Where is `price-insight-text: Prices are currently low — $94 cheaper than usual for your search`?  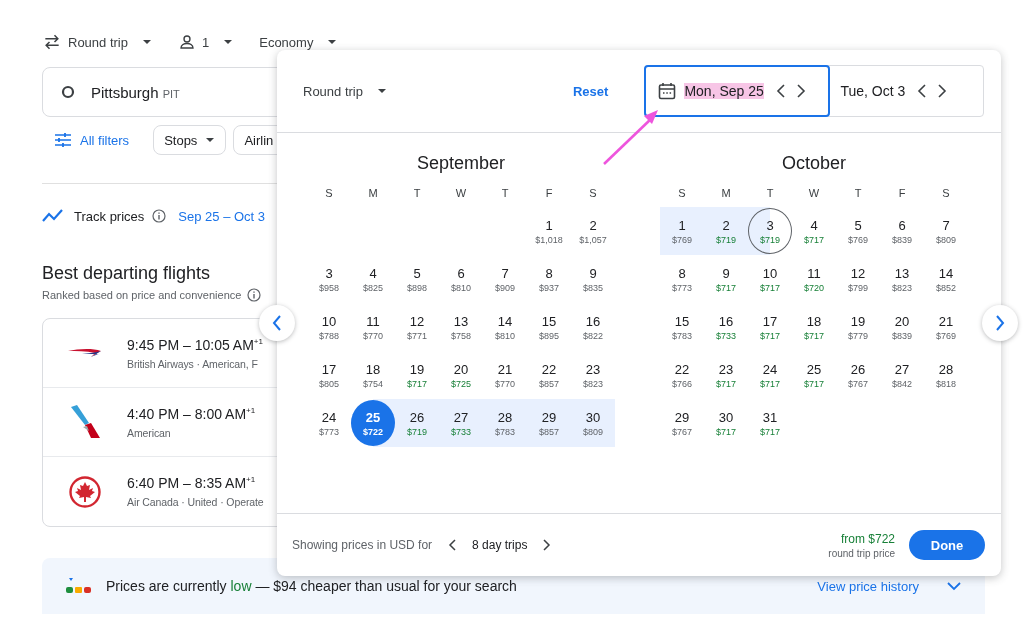 price-insight-text: Prices are currently low — $94 cheaper than usual for your search is located at coordinates (312, 586).